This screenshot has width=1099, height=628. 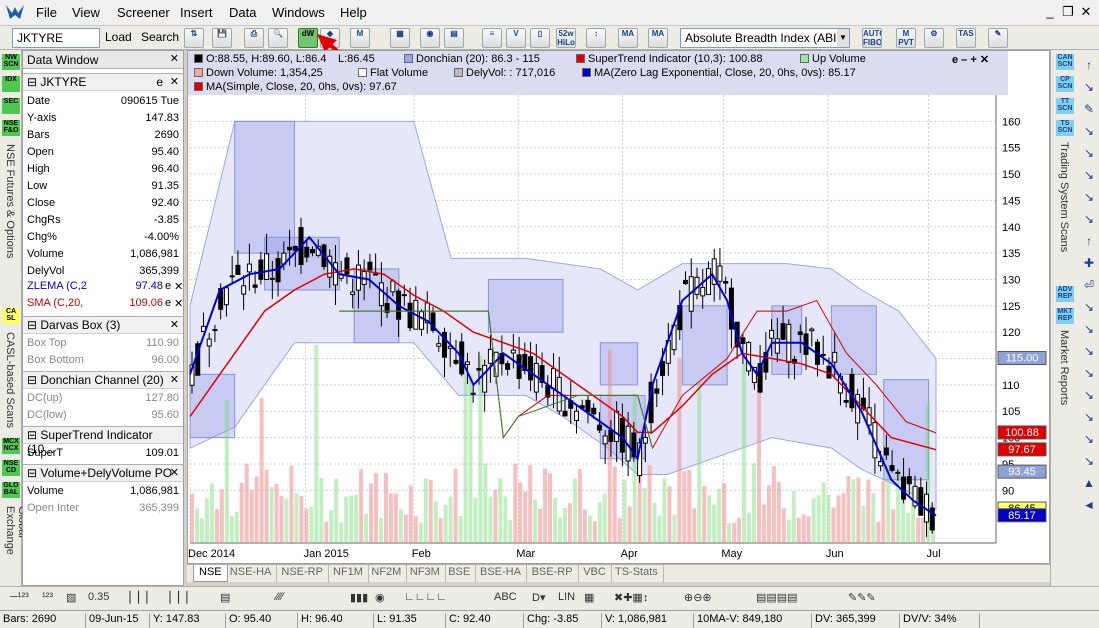 What do you see at coordinates (251, 573) in the screenshot?
I see `tab-nse-ha: NSE-HA` at bounding box center [251, 573].